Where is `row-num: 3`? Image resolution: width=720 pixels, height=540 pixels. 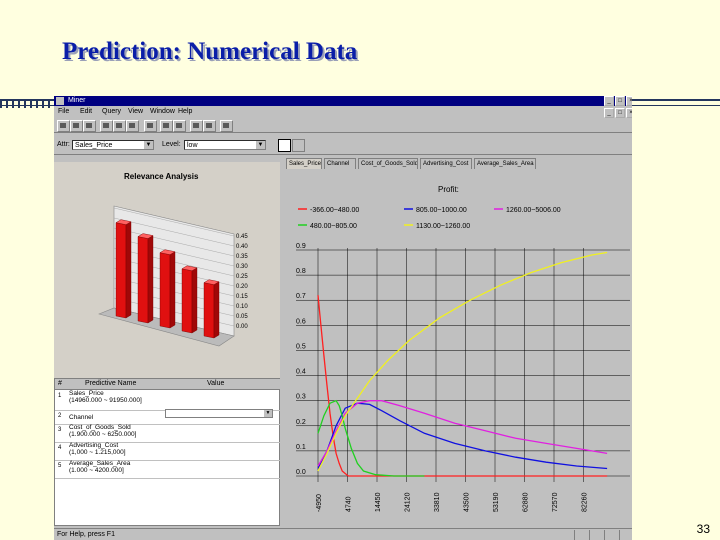 row-num: 3 is located at coordinates (60, 430).